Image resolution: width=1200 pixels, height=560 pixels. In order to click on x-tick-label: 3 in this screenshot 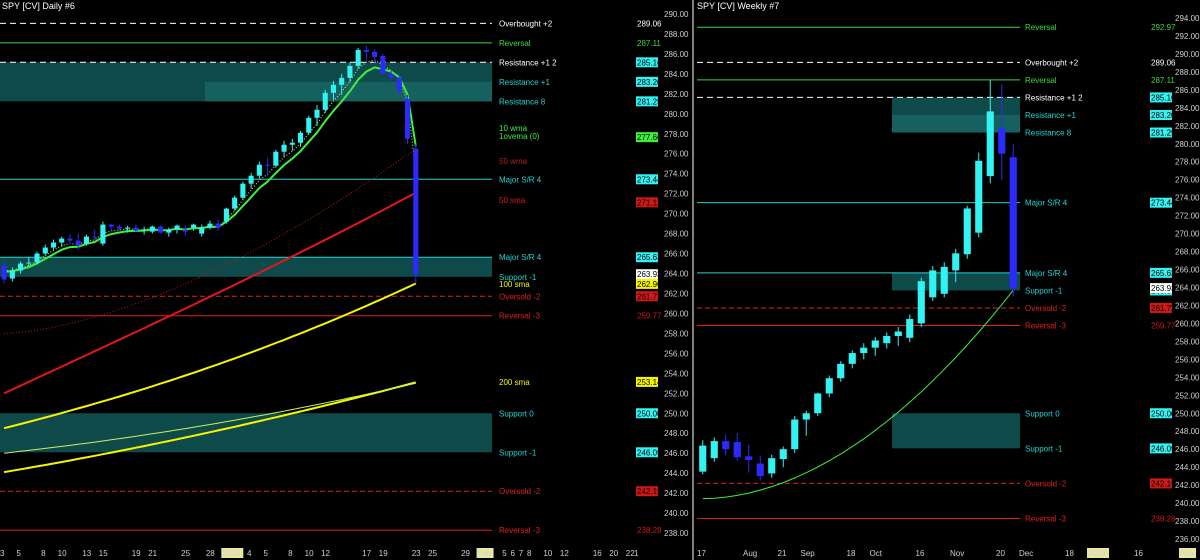, I will do `click(2, 553)`.